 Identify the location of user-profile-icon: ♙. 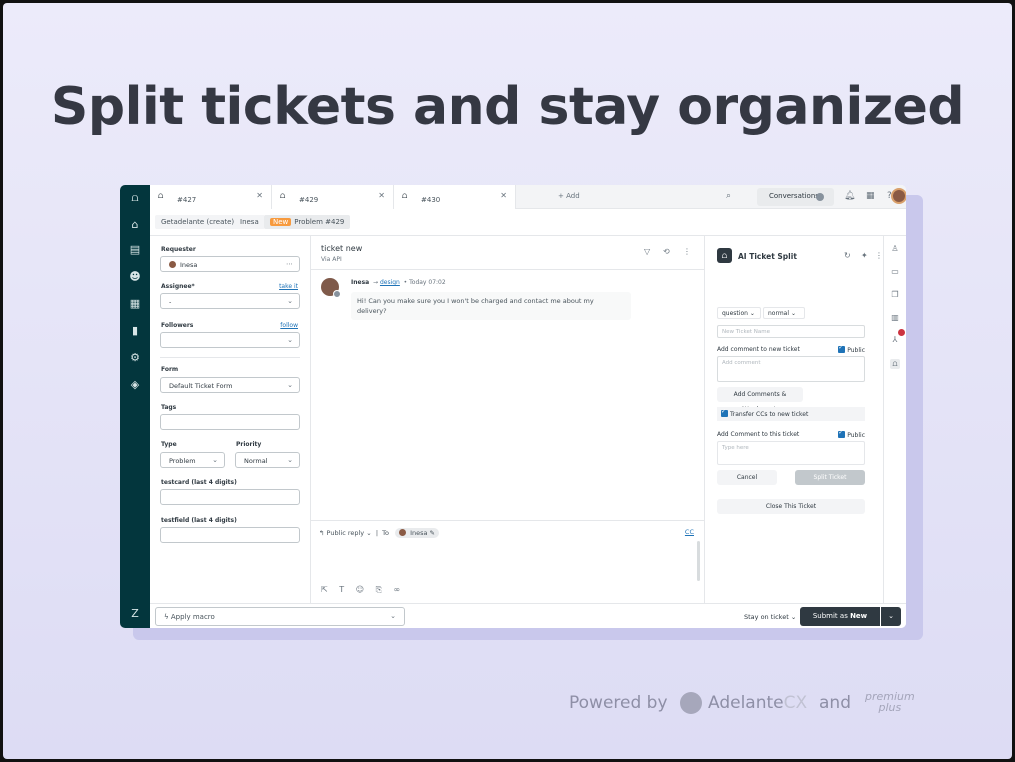
(895, 248).